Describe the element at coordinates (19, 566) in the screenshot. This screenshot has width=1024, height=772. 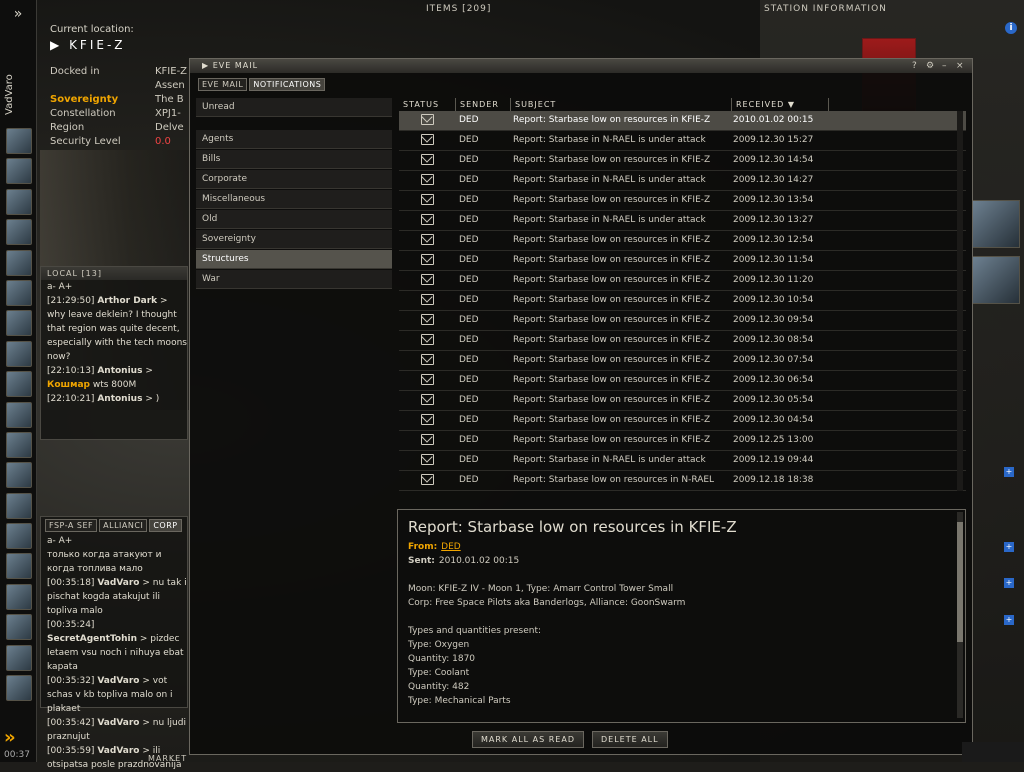
I see `notepad-icon` at that location.